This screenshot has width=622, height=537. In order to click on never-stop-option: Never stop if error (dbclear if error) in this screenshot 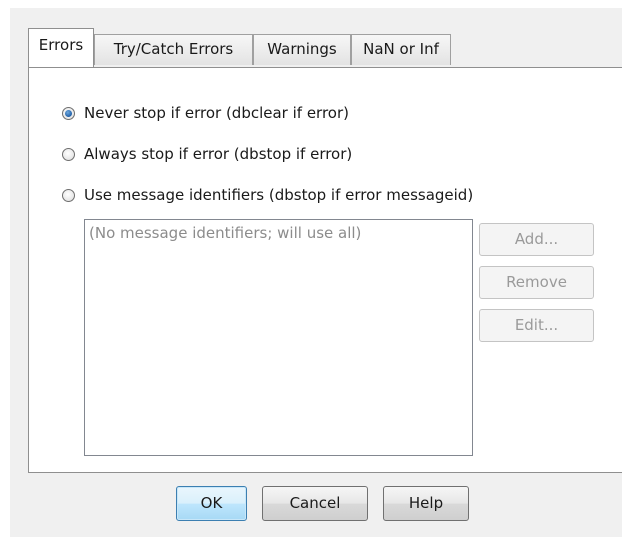, I will do `click(205, 113)`.